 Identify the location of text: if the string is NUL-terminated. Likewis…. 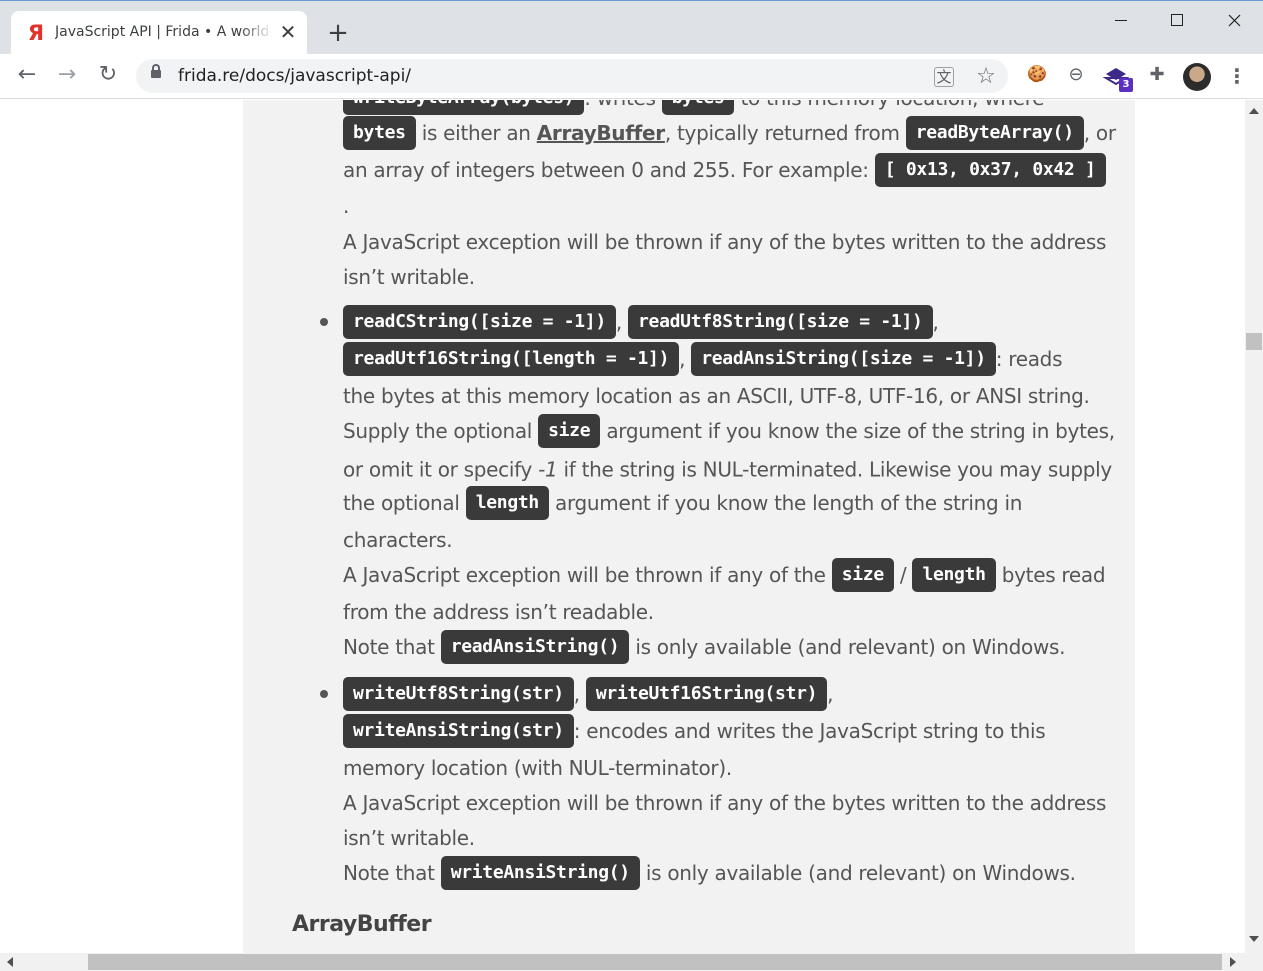
(835, 469).